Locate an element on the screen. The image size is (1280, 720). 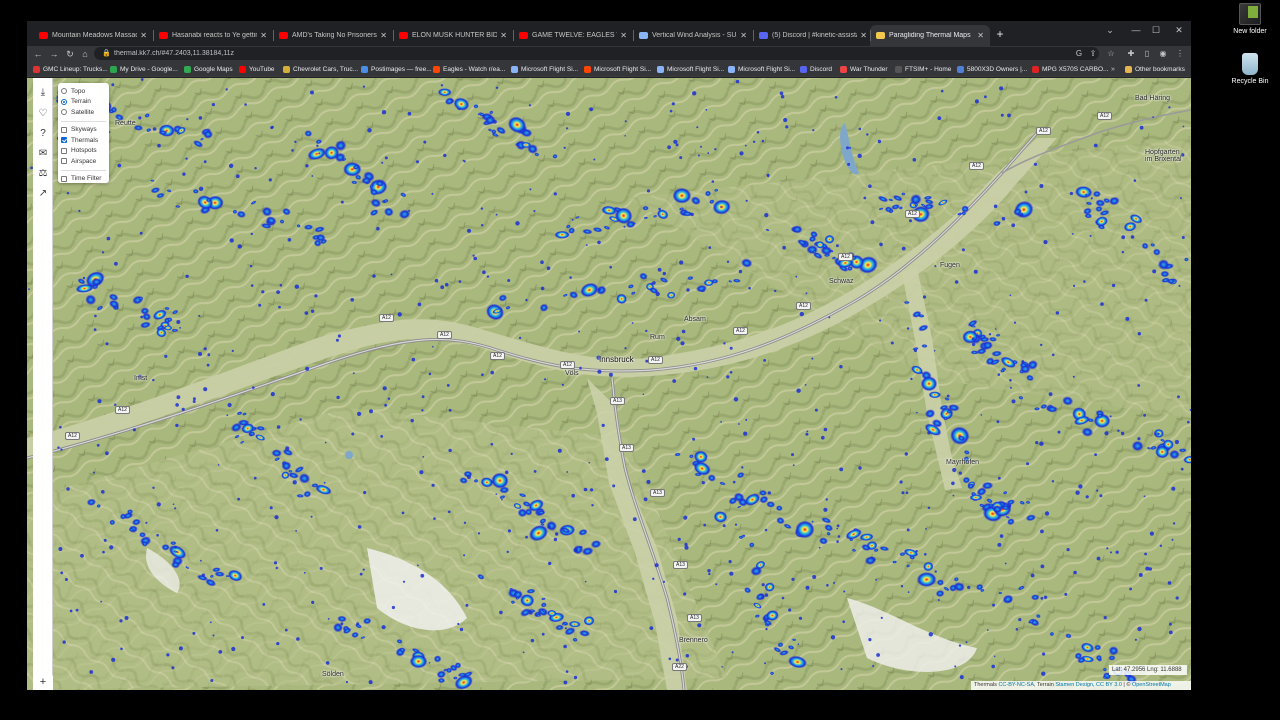
tab-5: GAME TWELVE: EAGLES VS TE ✕ is located at coordinates (573, 35).